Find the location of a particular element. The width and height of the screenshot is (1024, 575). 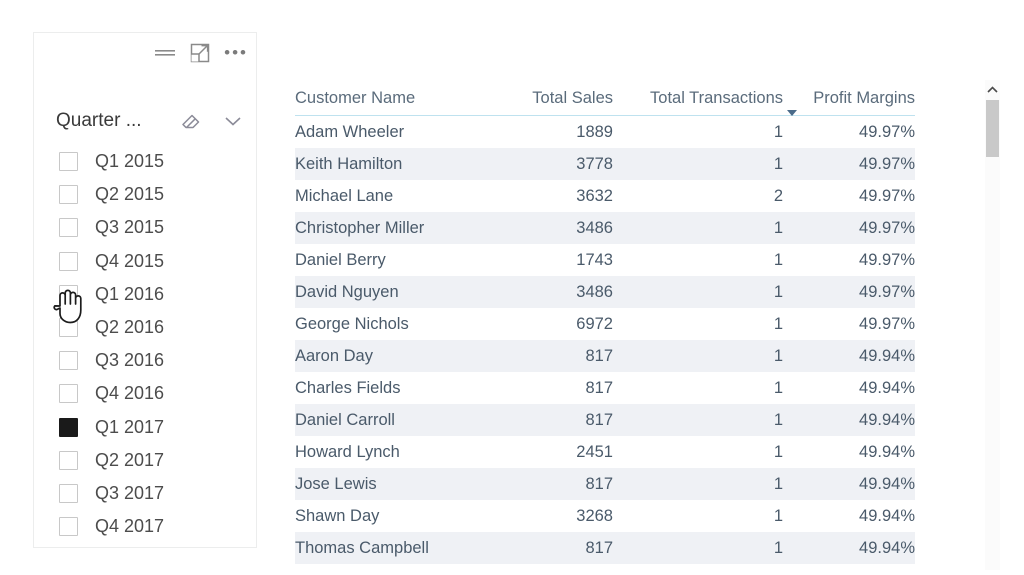

slicer-item-label: Q3 2017 is located at coordinates (130, 492).